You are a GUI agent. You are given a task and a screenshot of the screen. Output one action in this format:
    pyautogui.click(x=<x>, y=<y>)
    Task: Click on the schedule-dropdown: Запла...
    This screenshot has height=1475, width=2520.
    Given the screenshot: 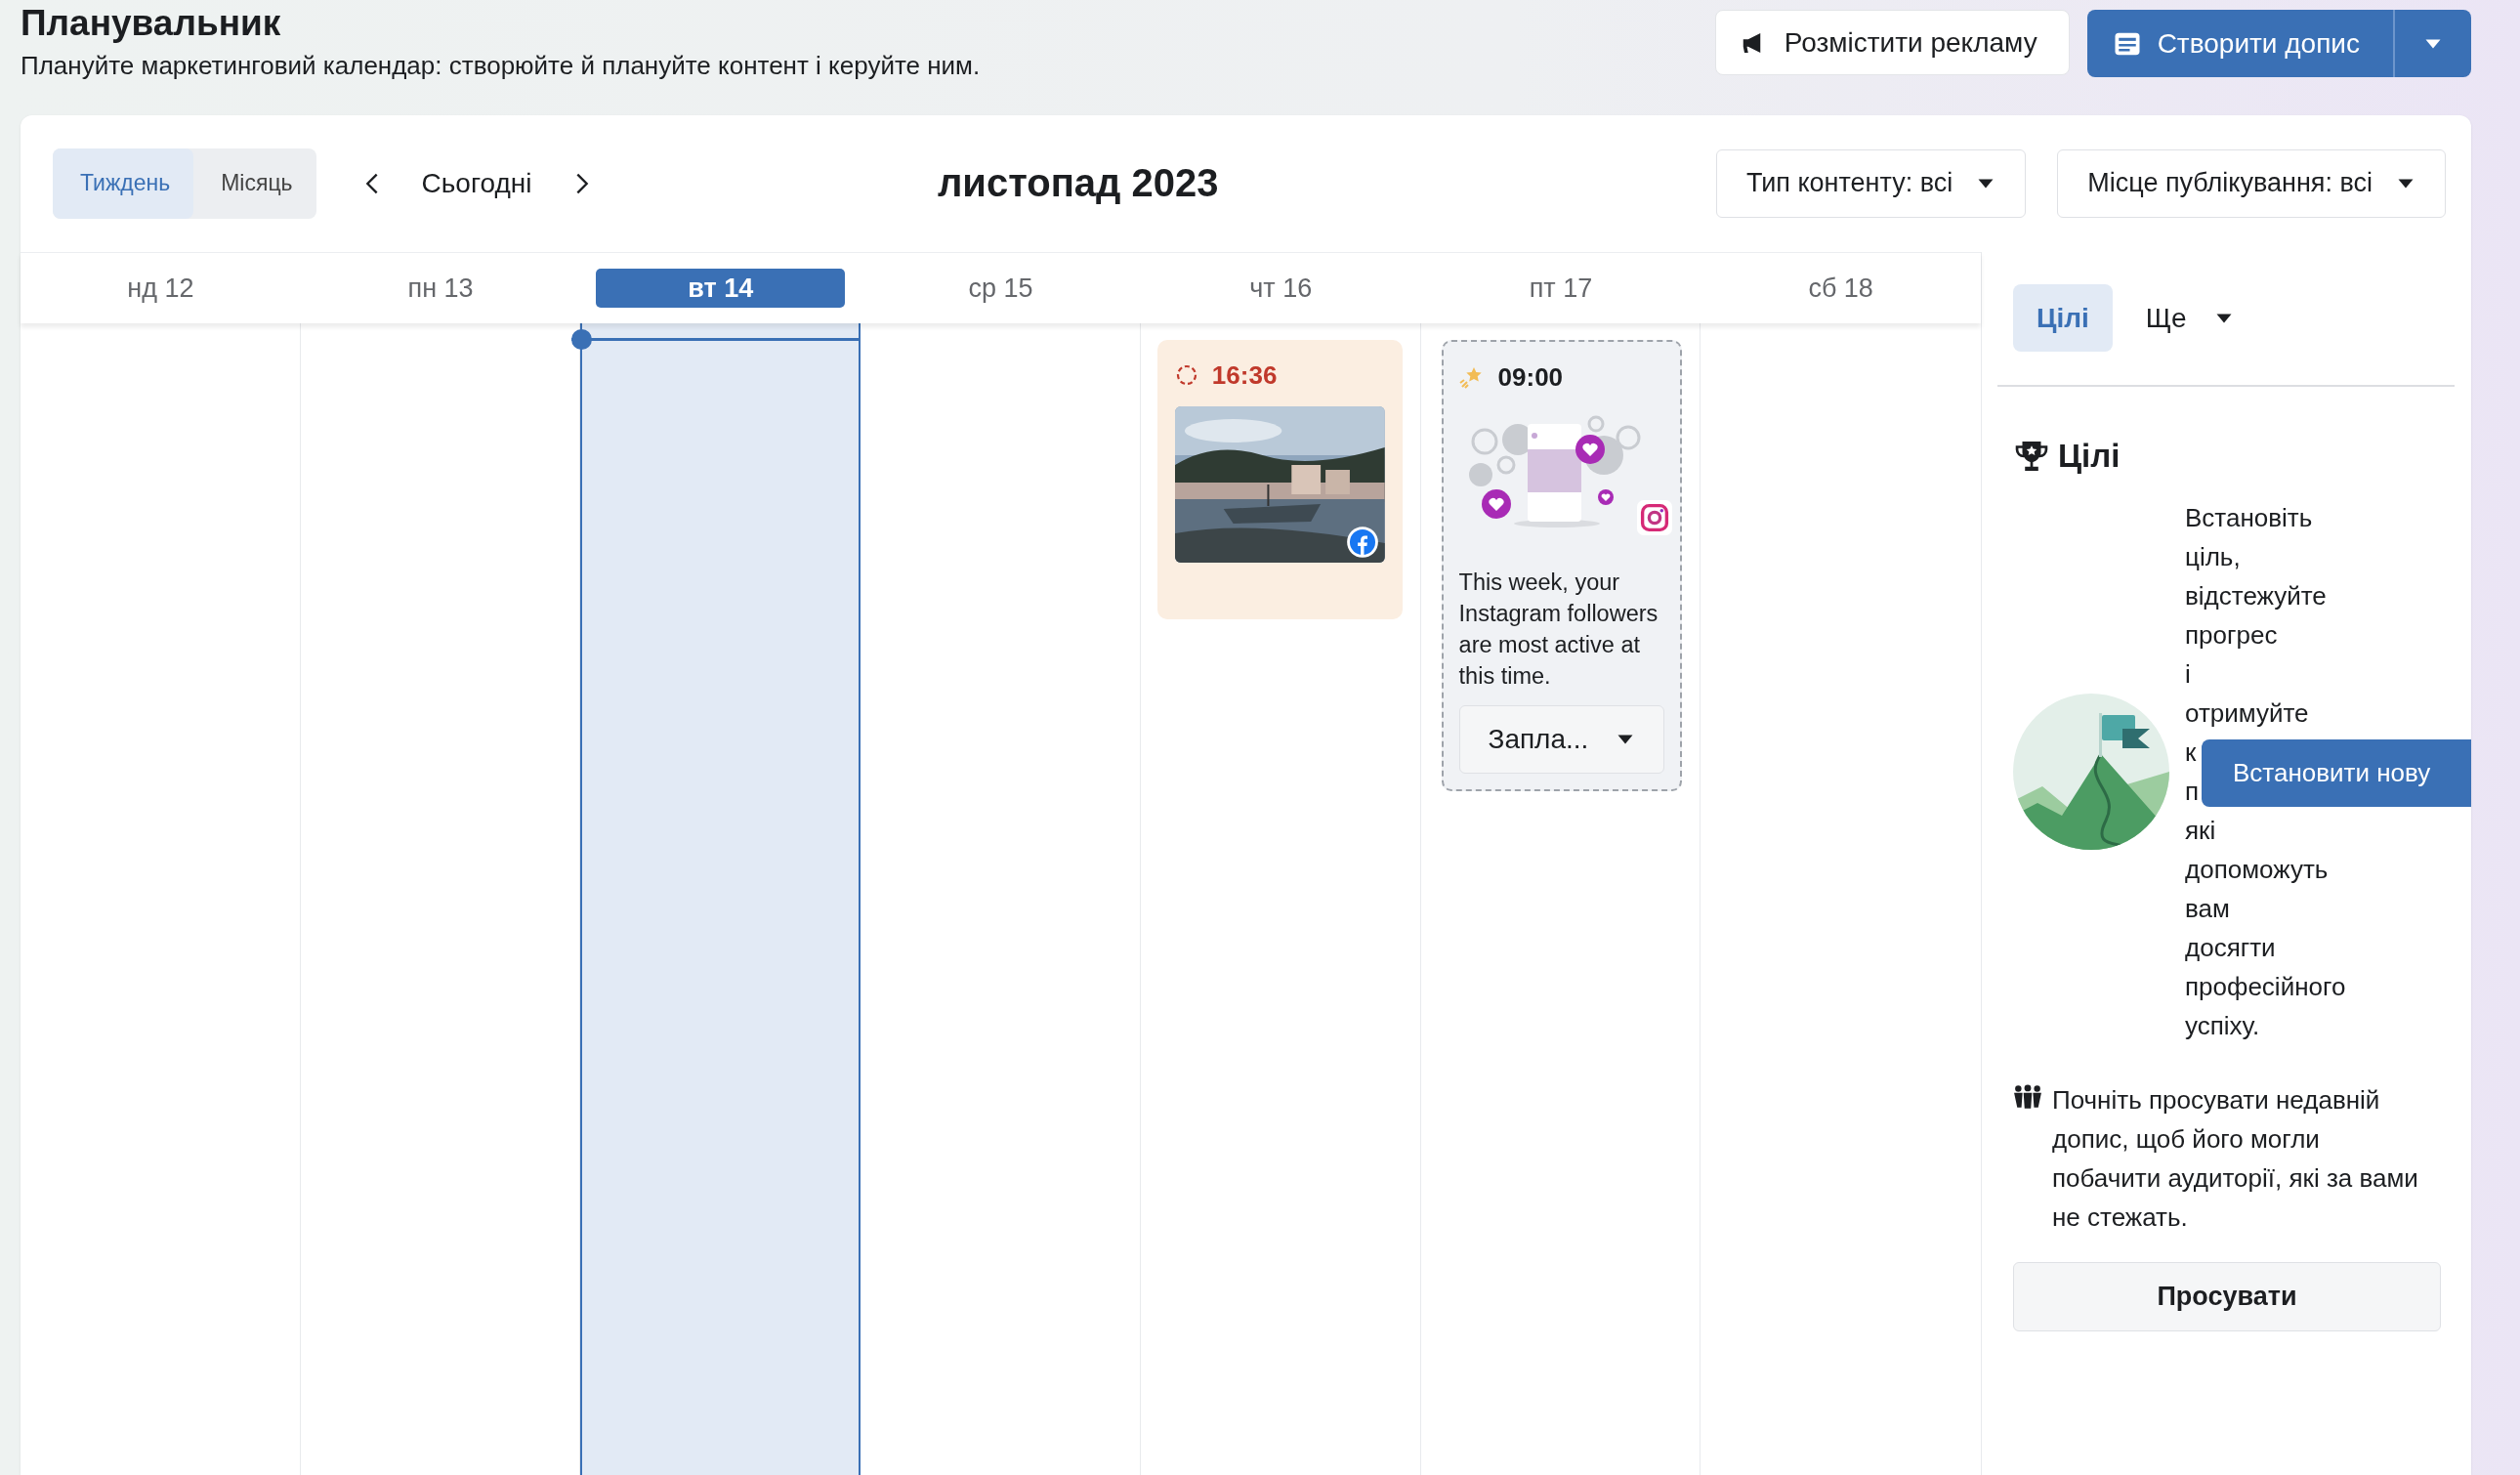 What is the action you would take?
    pyautogui.click(x=1561, y=739)
    